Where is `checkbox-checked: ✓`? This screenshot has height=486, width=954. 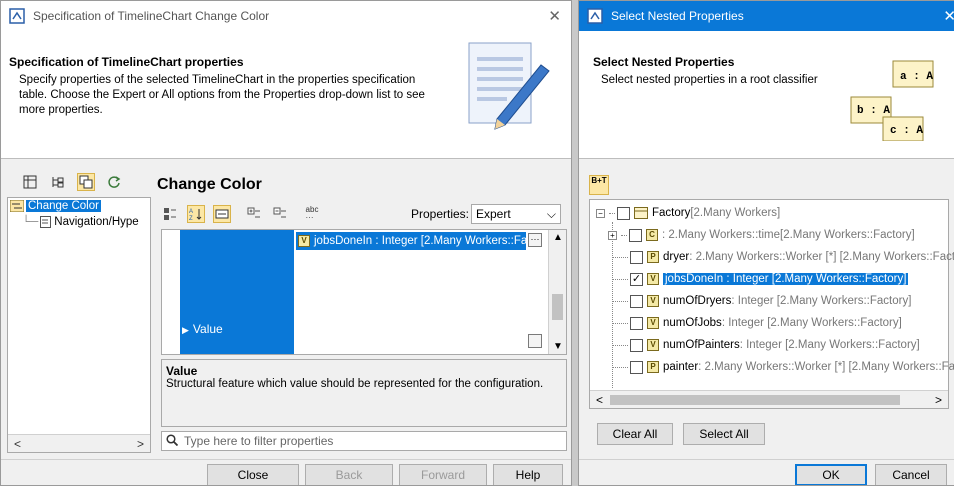
checkbox-checked: ✓ is located at coordinates (636, 279).